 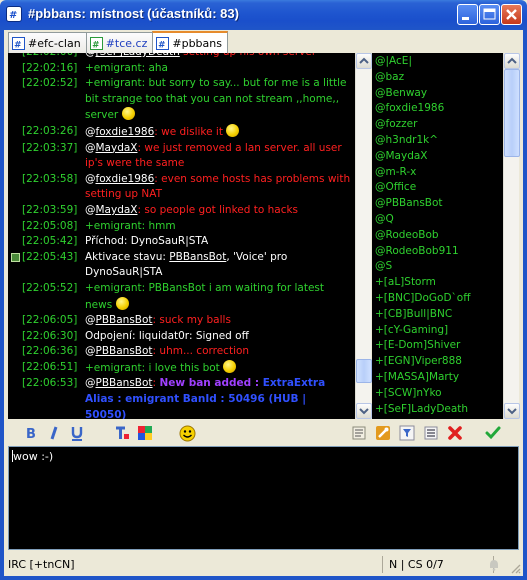 What do you see at coordinates (382, 564) in the screenshot?
I see `status-separator` at bounding box center [382, 564].